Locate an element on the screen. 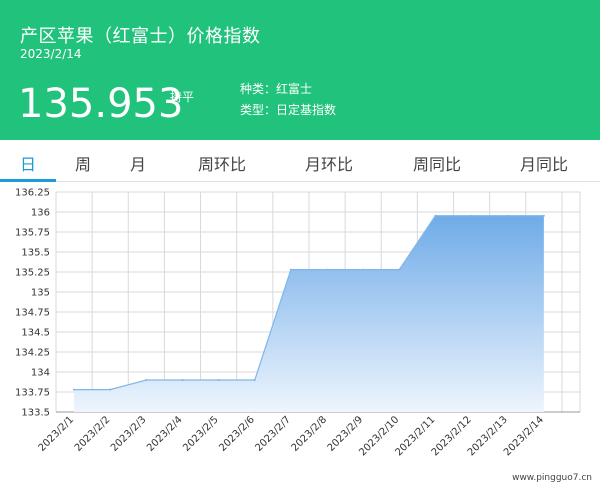 The height and width of the screenshot is (484, 600). price-value: 135.953 is located at coordinates (101, 104).